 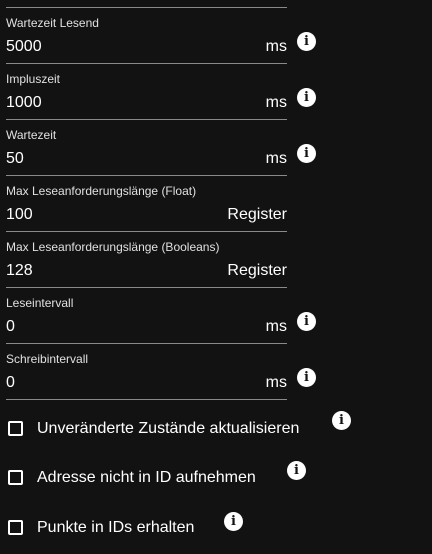 What do you see at coordinates (33, 79) in the screenshot?
I see `field-label: Impluszeit` at bounding box center [33, 79].